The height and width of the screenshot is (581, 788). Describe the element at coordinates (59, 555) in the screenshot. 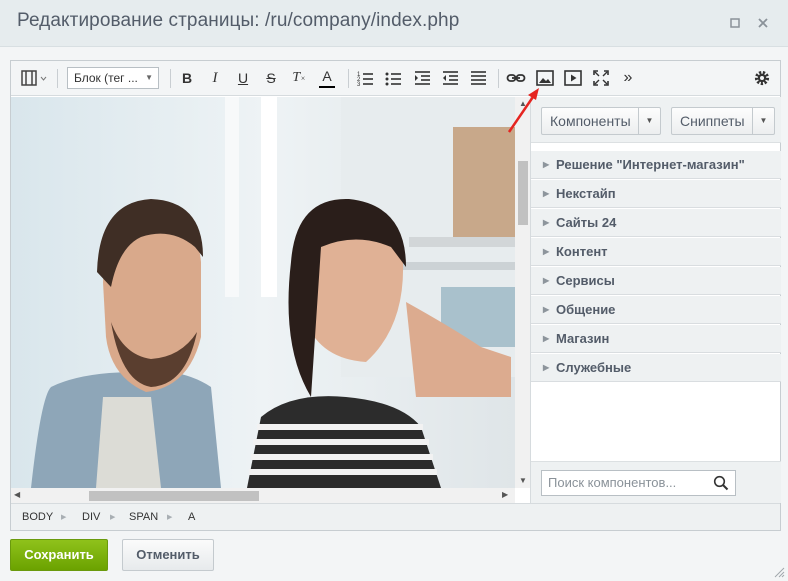

I see `save-button: Сохранить` at that location.